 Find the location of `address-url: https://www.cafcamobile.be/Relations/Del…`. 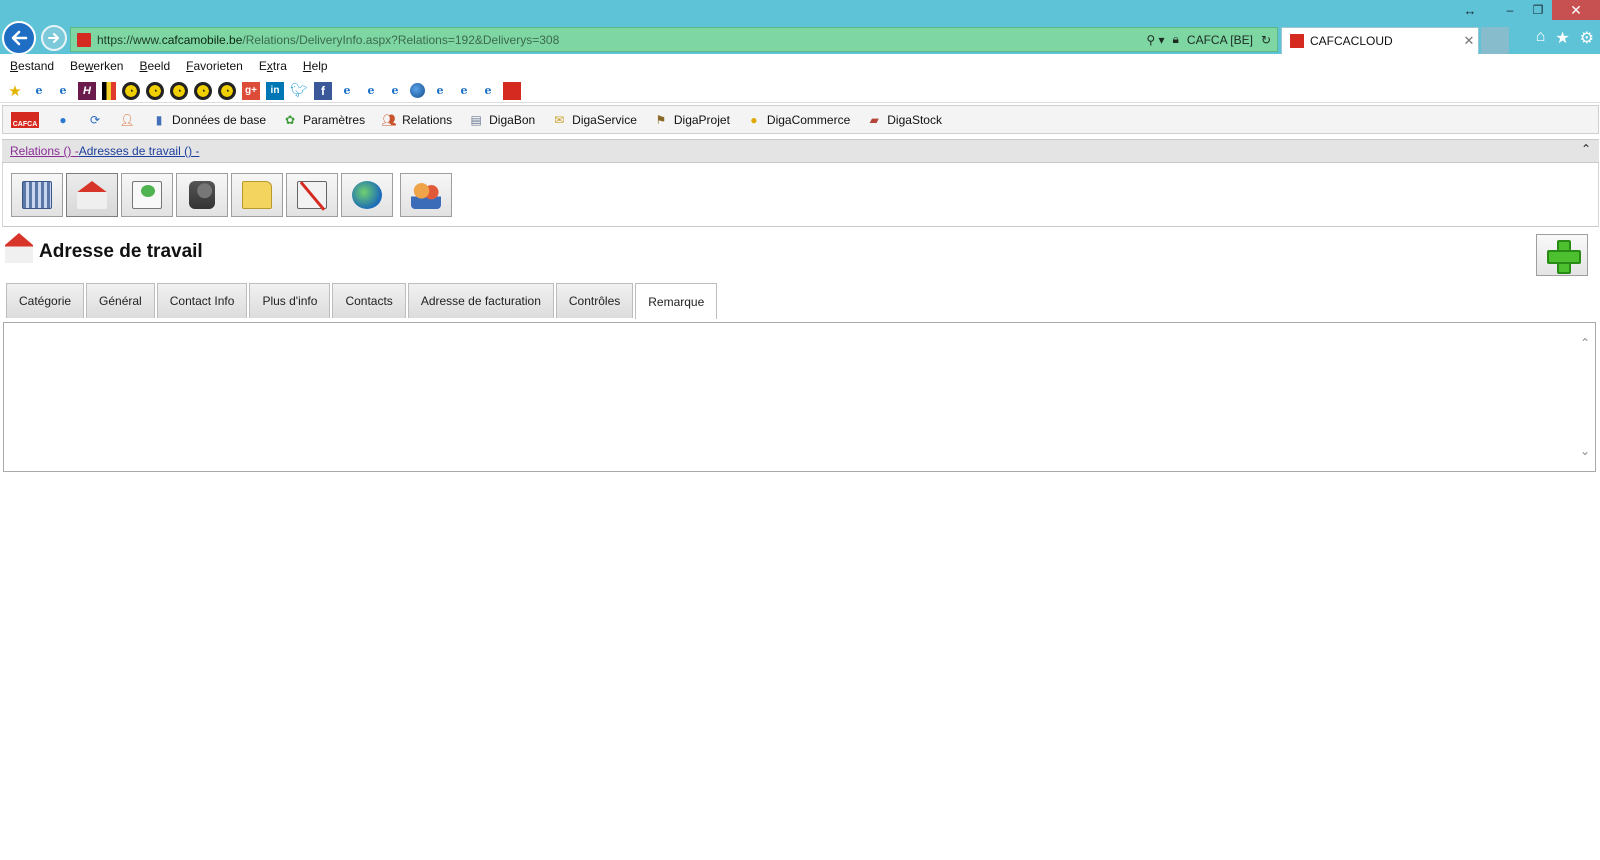

address-url: https://www.cafcamobile.be/Relations/Del… is located at coordinates (328, 40).